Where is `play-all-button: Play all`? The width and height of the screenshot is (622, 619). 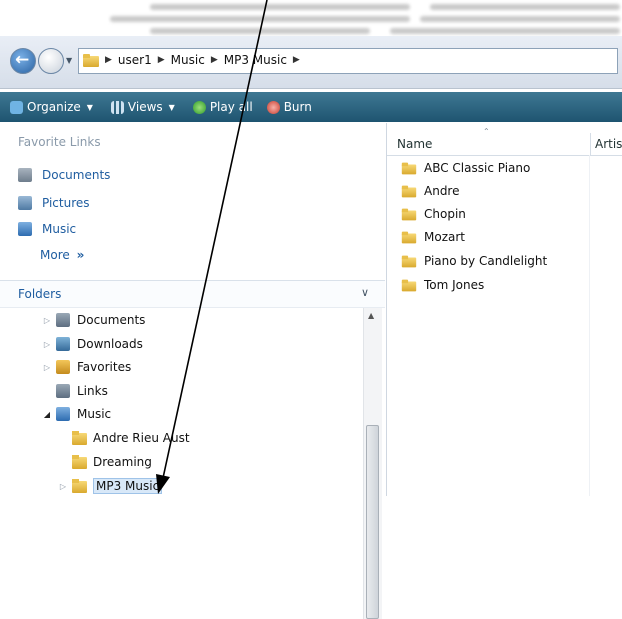 play-all-button: Play all is located at coordinates (222, 107).